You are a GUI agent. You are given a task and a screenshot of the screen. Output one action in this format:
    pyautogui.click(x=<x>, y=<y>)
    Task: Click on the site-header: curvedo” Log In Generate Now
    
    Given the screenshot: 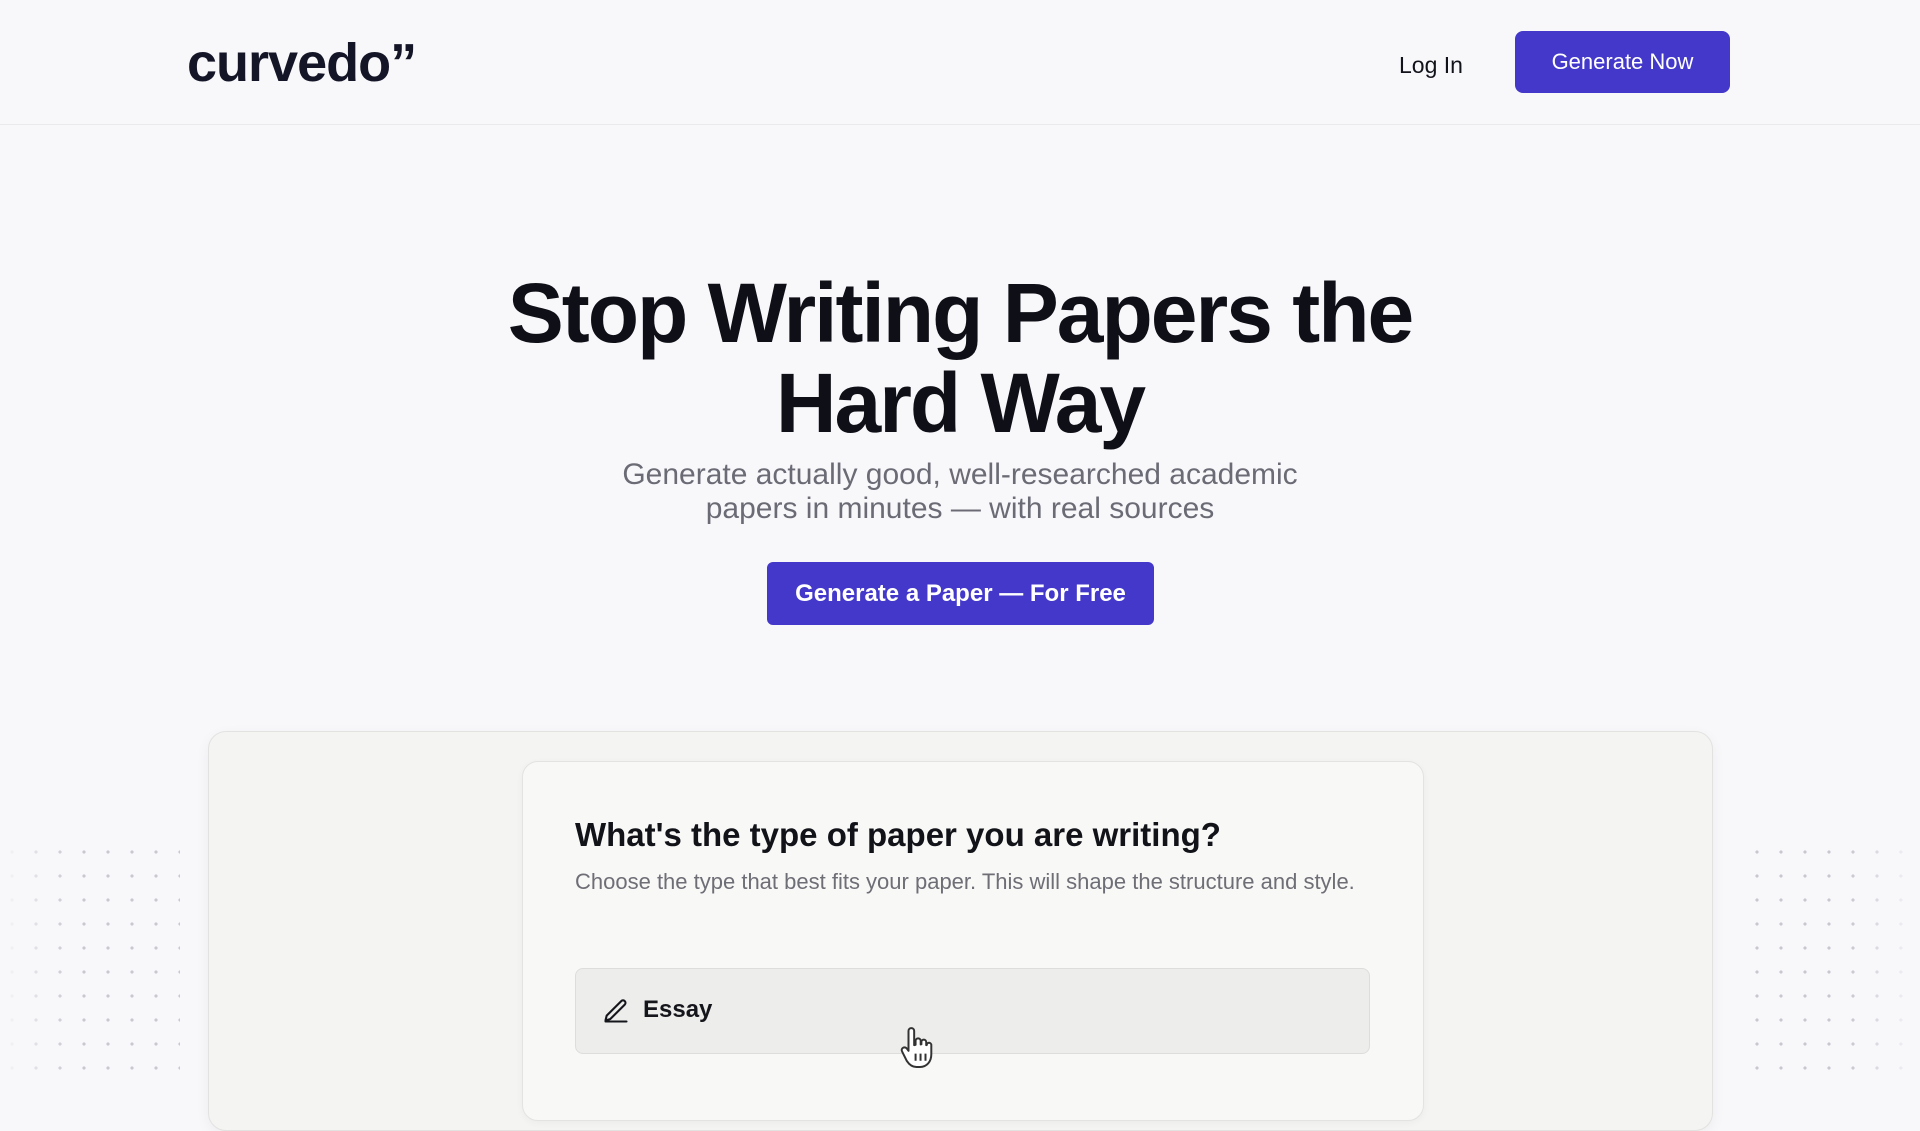 What is the action you would take?
    pyautogui.click(x=960, y=62)
    